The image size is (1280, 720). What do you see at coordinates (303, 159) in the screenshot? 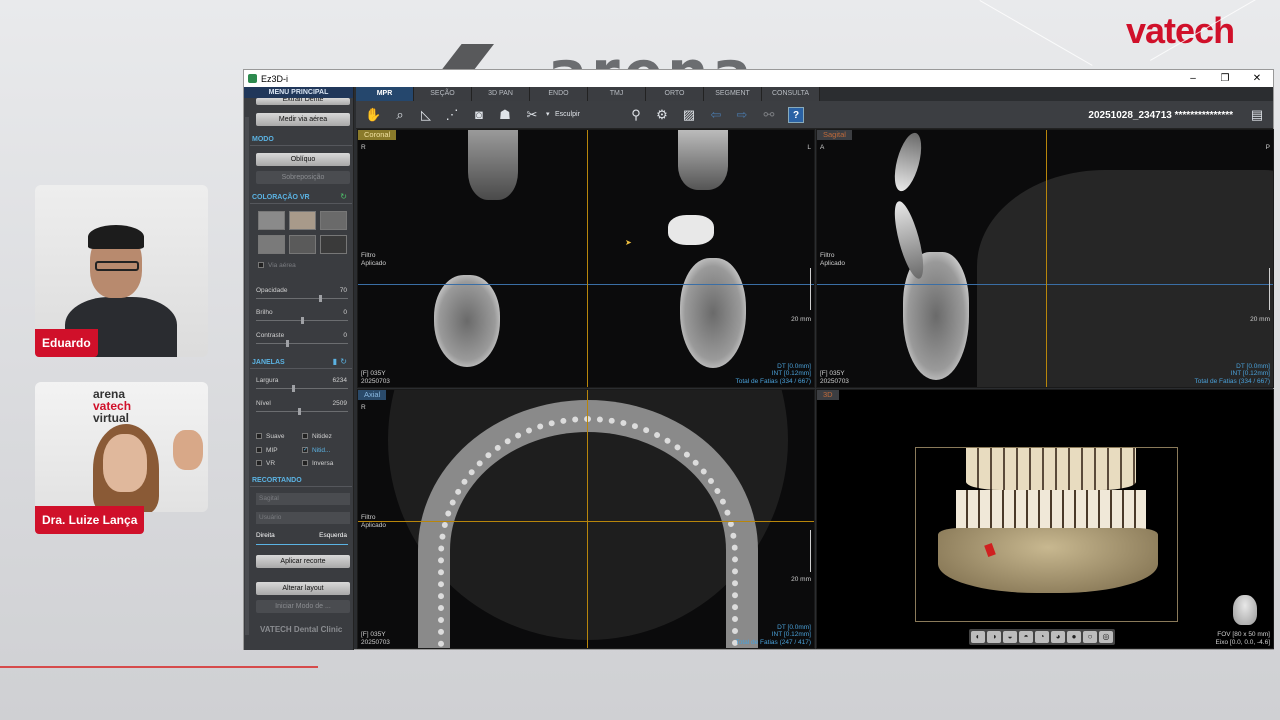
I see `oblique-button: Oblíquo` at bounding box center [303, 159].